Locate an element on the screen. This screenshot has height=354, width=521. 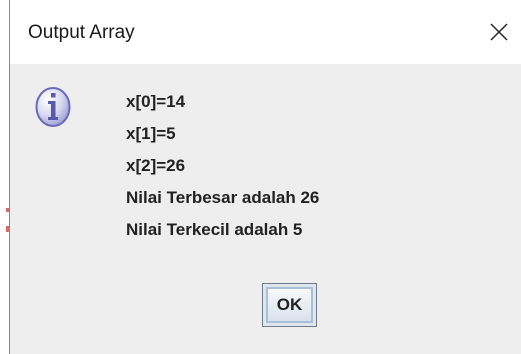
ok-button-label: OK is located at coordinates (289, 305).